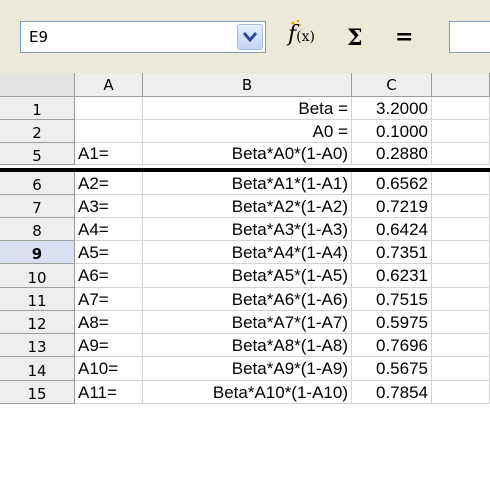 This screenshot has width=490, height=497. What do you see at coordinates (461, 369) in the screenshot?
I see `cell-d14` at bounding box center [461, 369].